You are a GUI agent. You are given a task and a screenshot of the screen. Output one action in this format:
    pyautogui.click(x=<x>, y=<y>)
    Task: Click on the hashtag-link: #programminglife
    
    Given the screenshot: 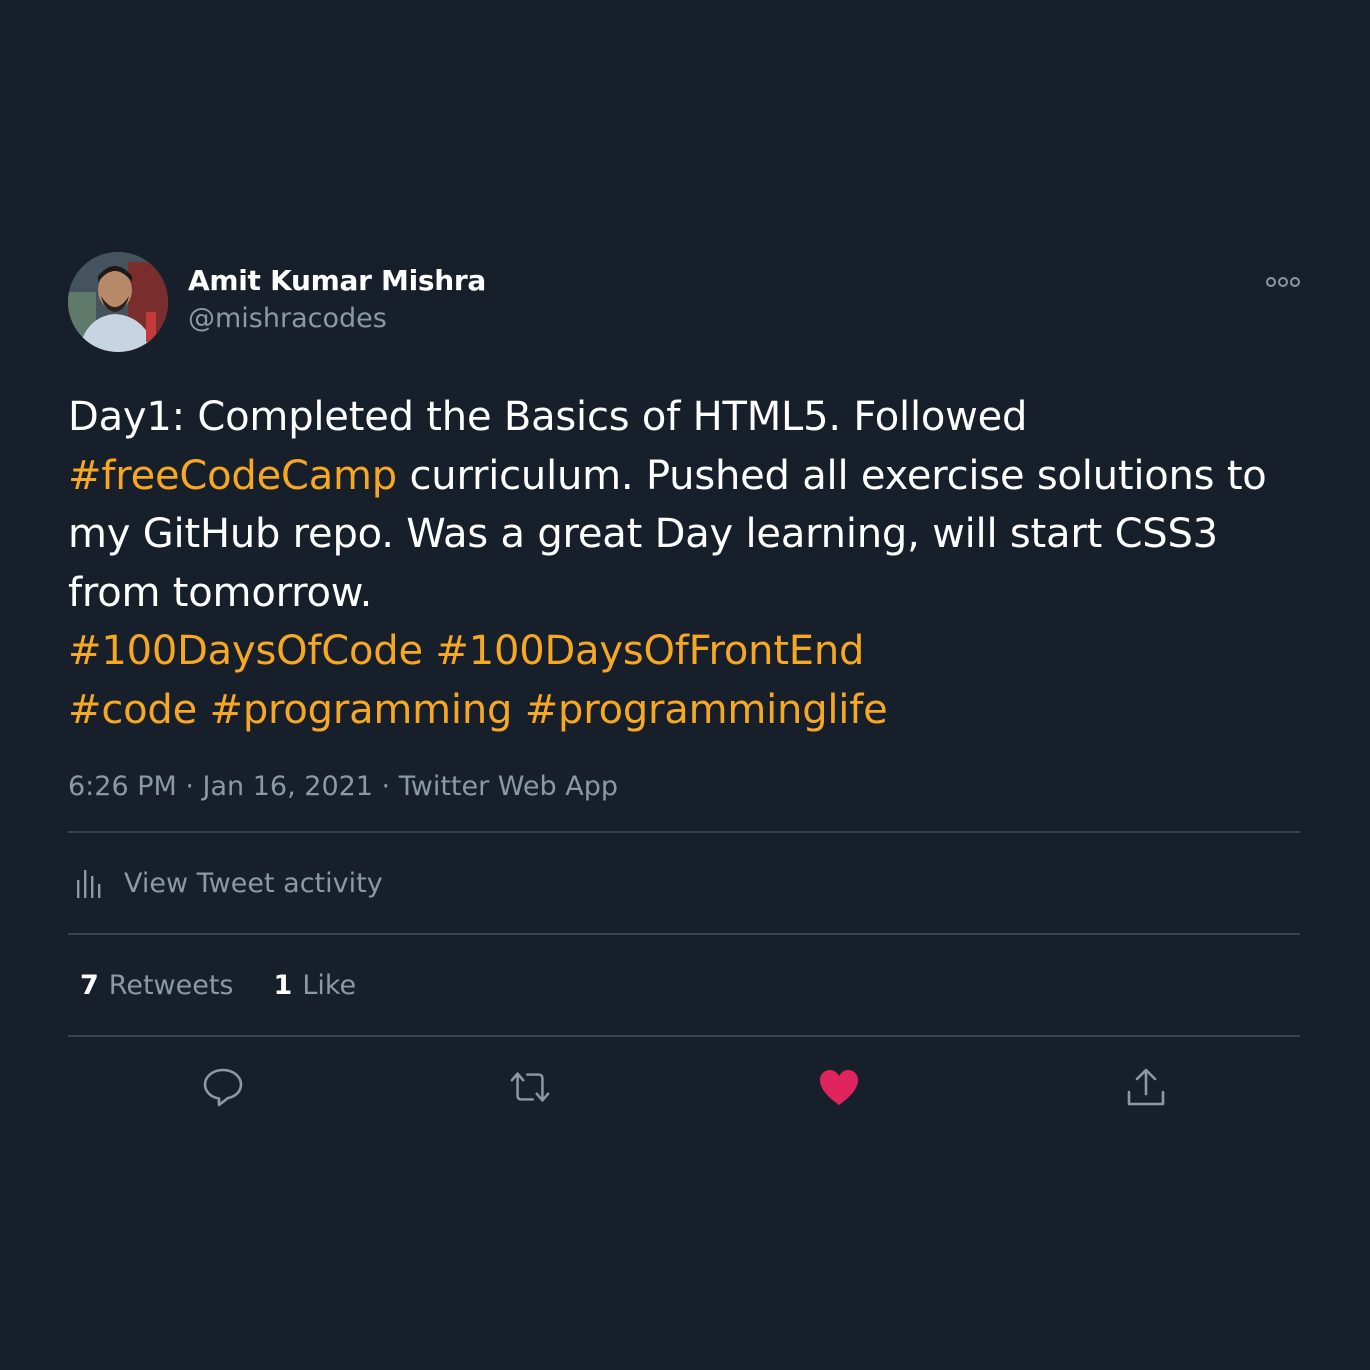 What is the action you would take?
    pyautogui.click(x=706, y=710)
    